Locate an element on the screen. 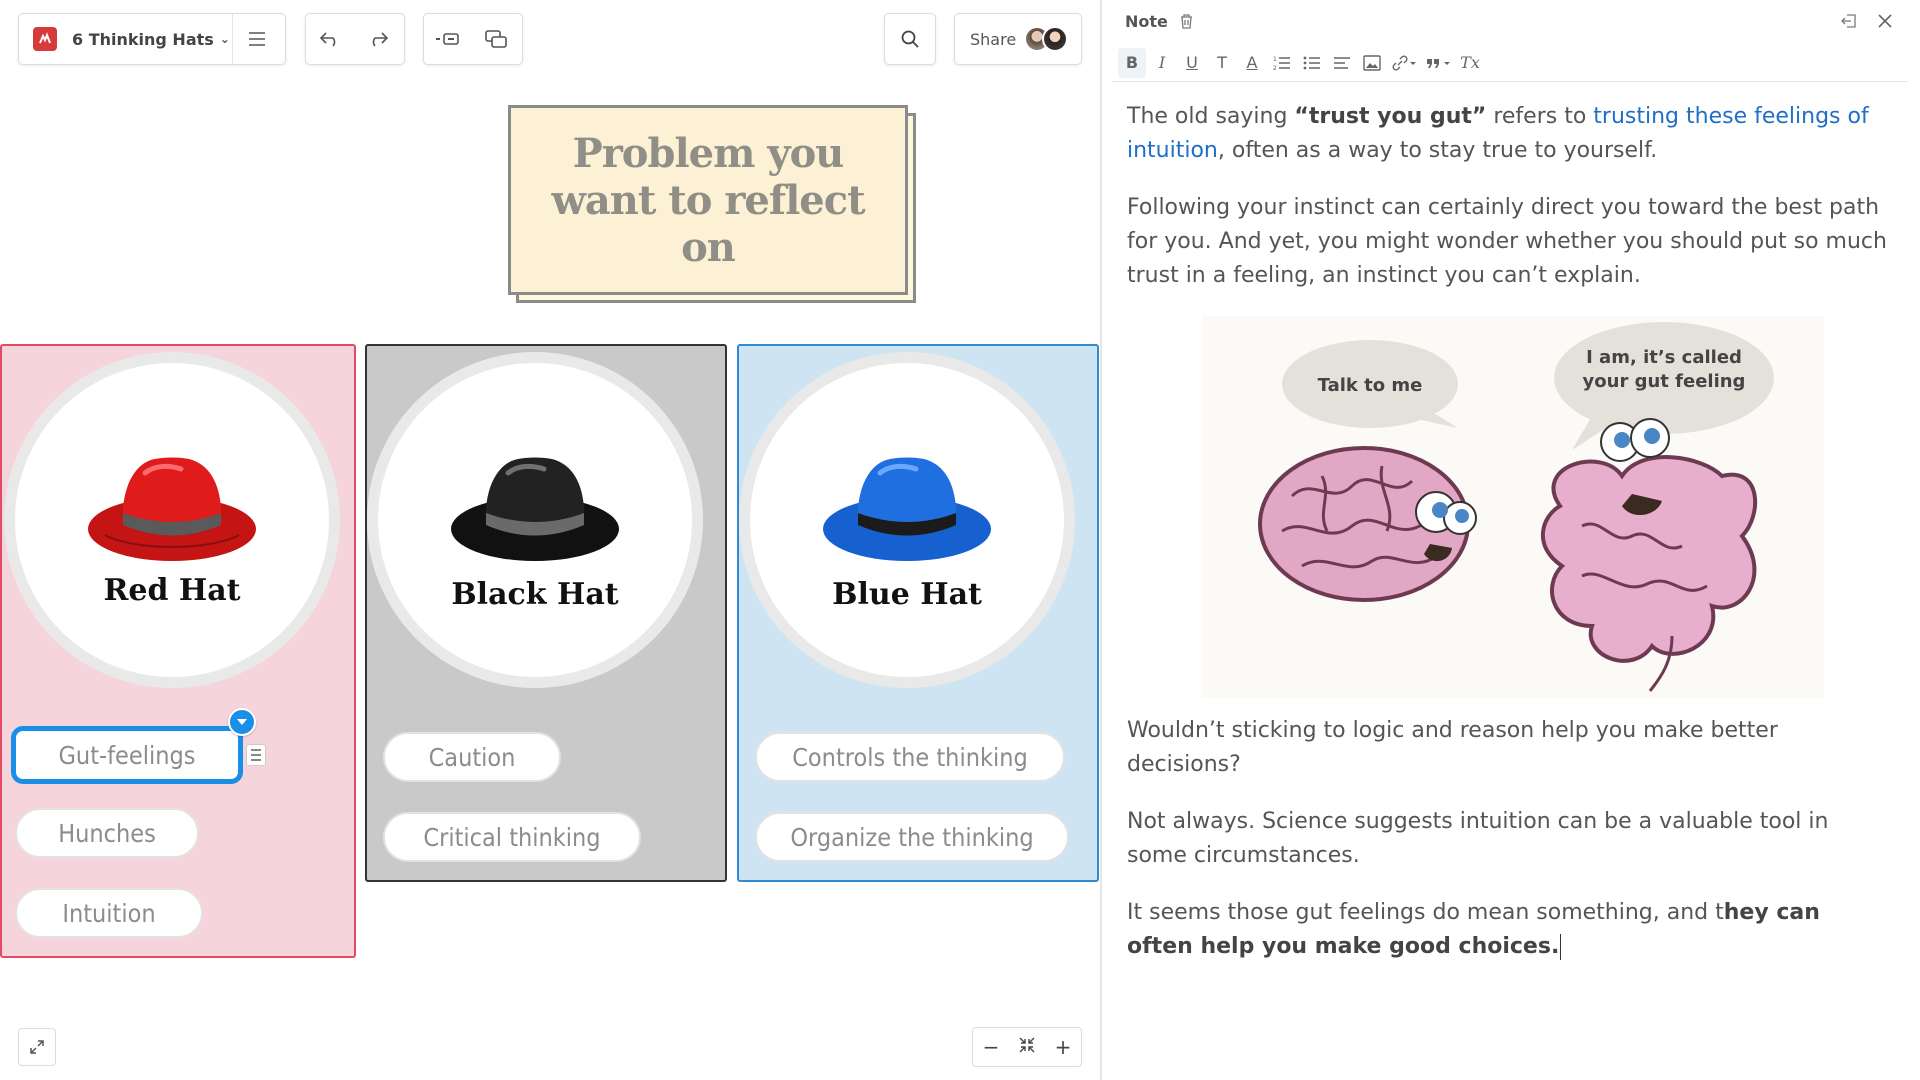 The height and width of the screenshot is (1080, 1920). controls-the-thinking-topic: Controls the thinking is located at coordinates (910, 757).